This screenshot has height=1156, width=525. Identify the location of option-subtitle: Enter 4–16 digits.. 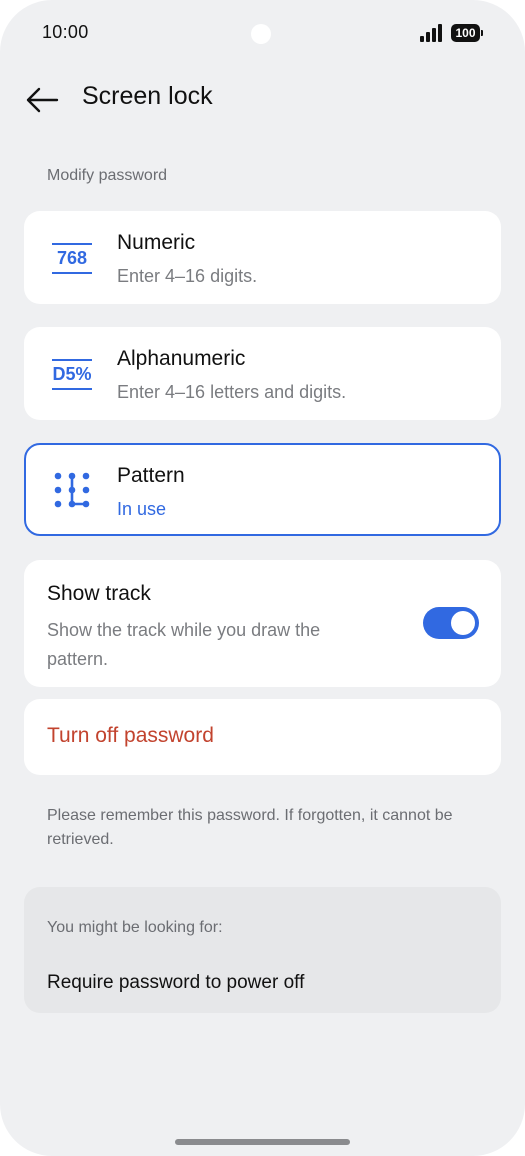
(187, 276).